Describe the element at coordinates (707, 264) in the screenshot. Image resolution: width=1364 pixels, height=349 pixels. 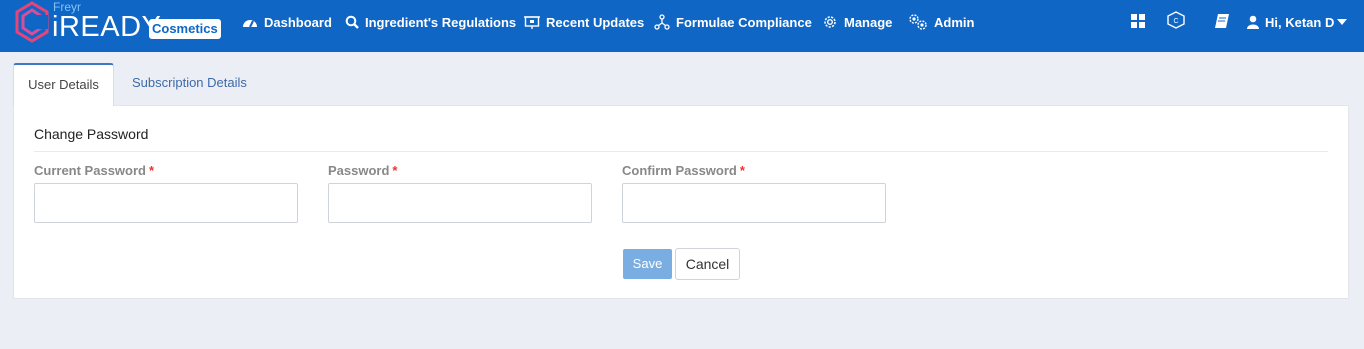
I see `cancel-button: Cancel` at that location.